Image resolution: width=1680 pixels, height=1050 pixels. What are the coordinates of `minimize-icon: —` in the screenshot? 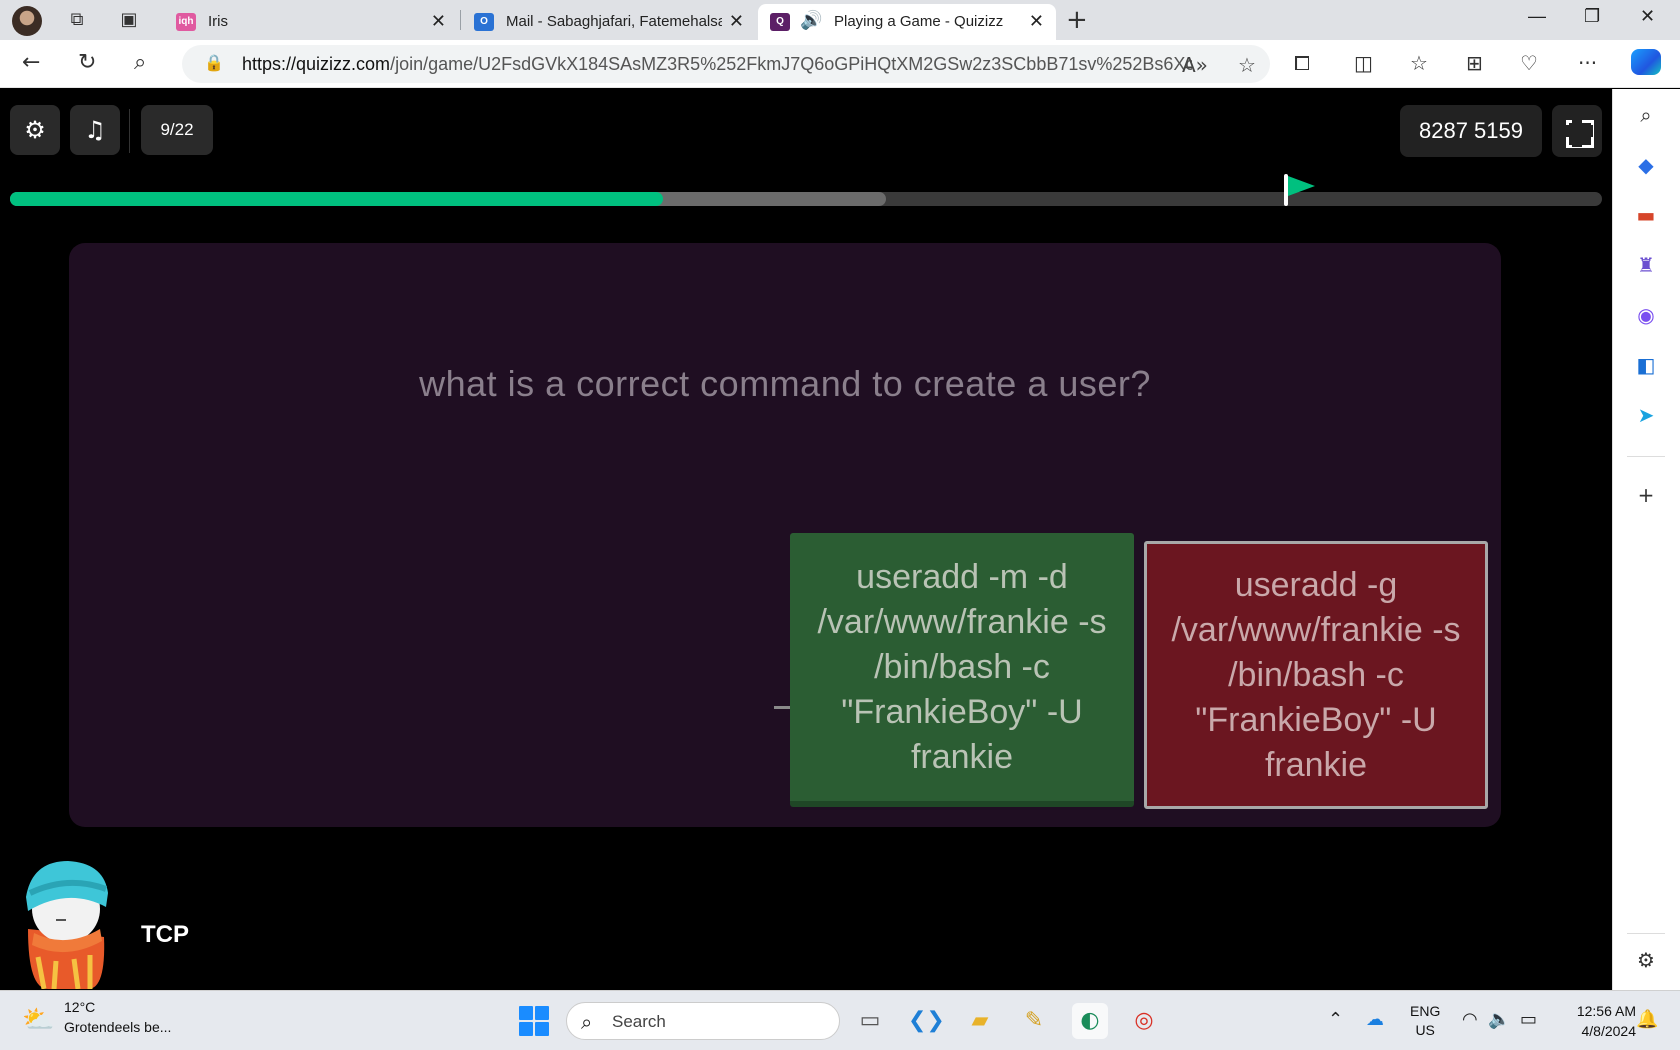 It's located at (1537, 16).